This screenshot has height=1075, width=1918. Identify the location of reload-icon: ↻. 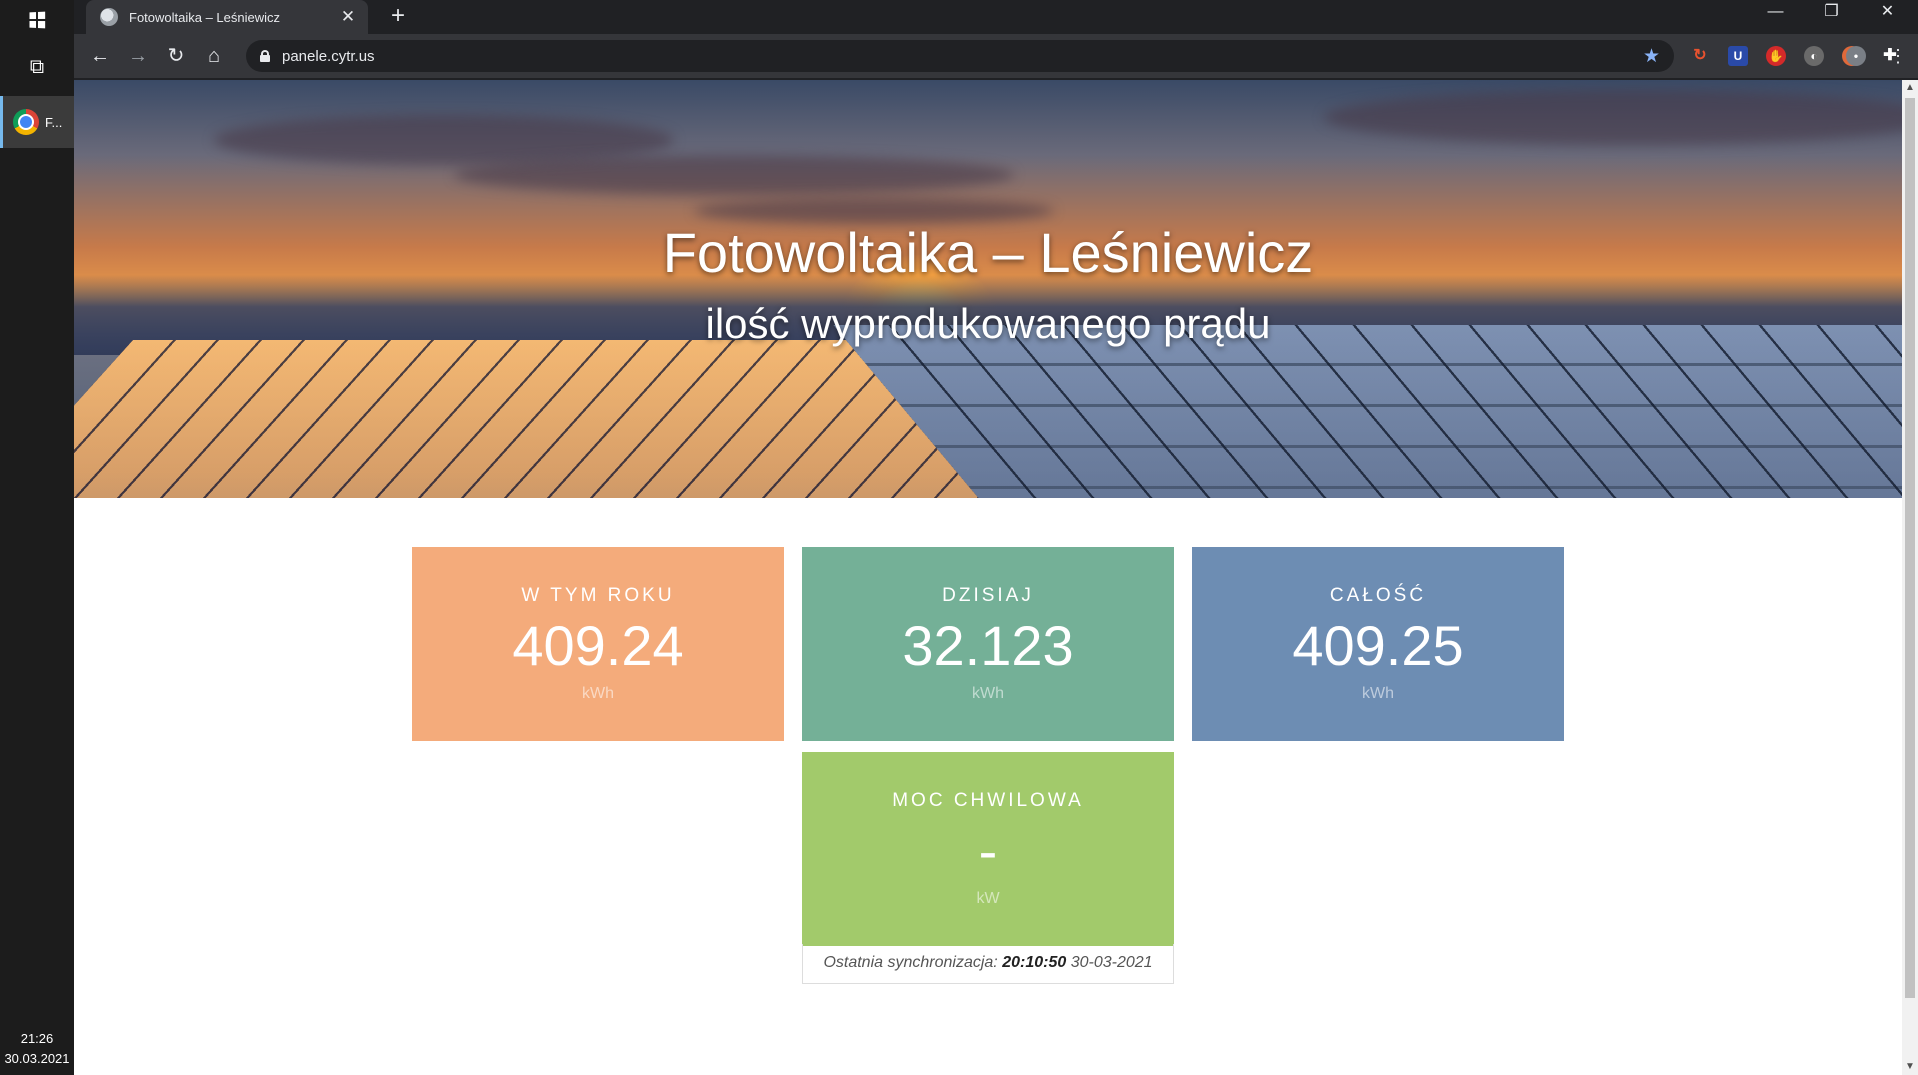
(176, 56).